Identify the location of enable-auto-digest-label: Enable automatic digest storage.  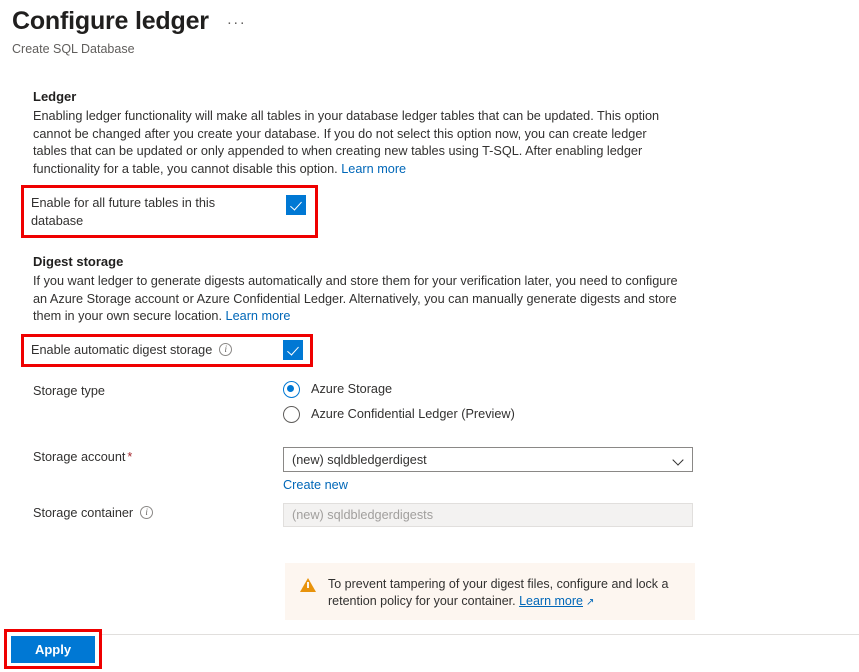
(122, 349).